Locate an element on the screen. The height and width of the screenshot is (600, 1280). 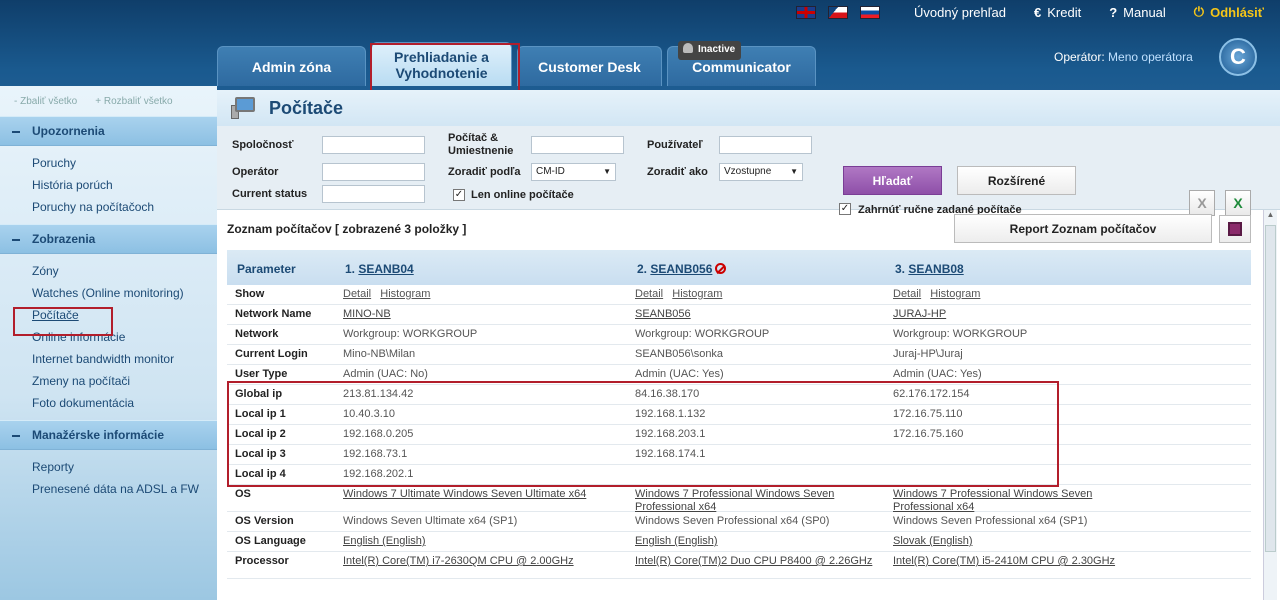
table-cell: Intel(R) Core(TM) i5-2410M CPU @ 2.30GHz is located at coordinates (1023, 561).